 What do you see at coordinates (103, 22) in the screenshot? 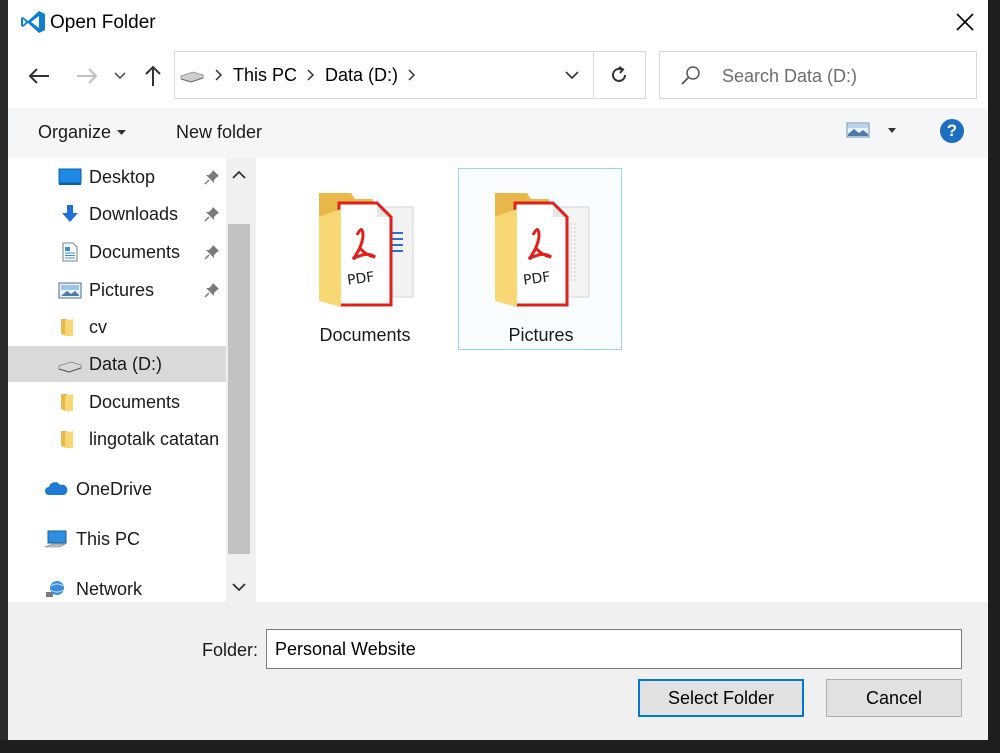
I see `window-title: Open Folder` at bounding box center [103, 22].